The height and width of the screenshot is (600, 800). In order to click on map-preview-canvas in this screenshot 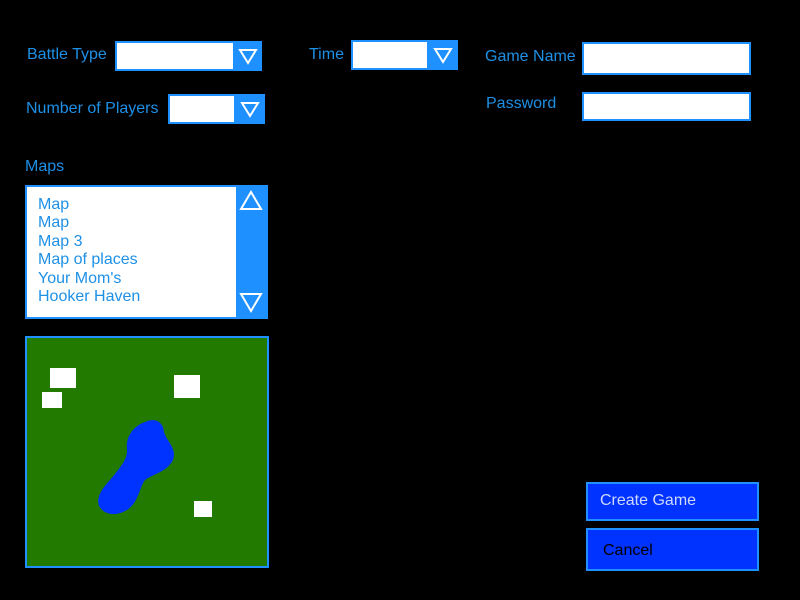, I will do `click(127, 442)`.